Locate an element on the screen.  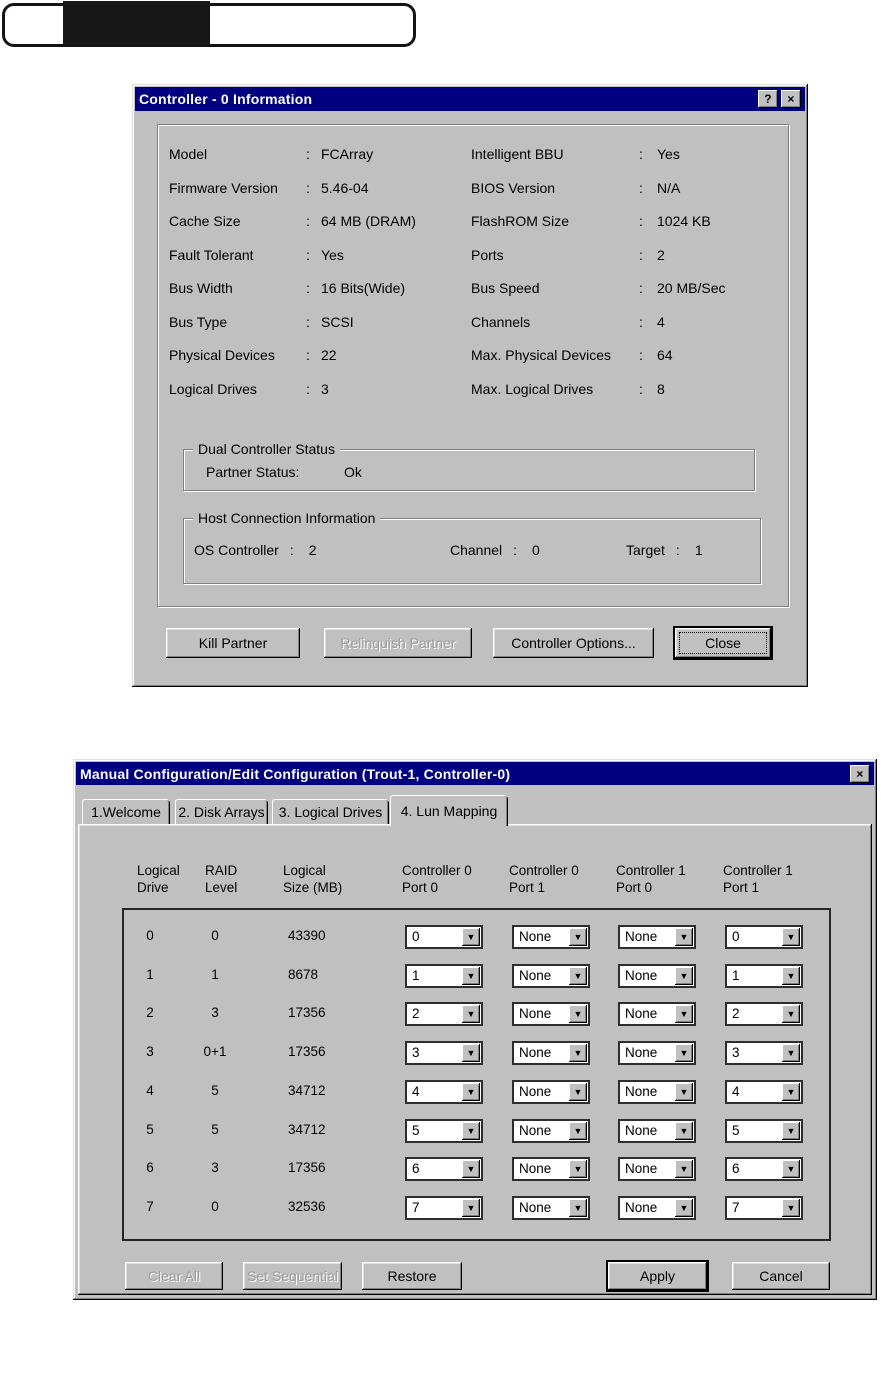
tab-4-lun-mapping: 4. Lun Mapping is located at coordinates (449, 810).